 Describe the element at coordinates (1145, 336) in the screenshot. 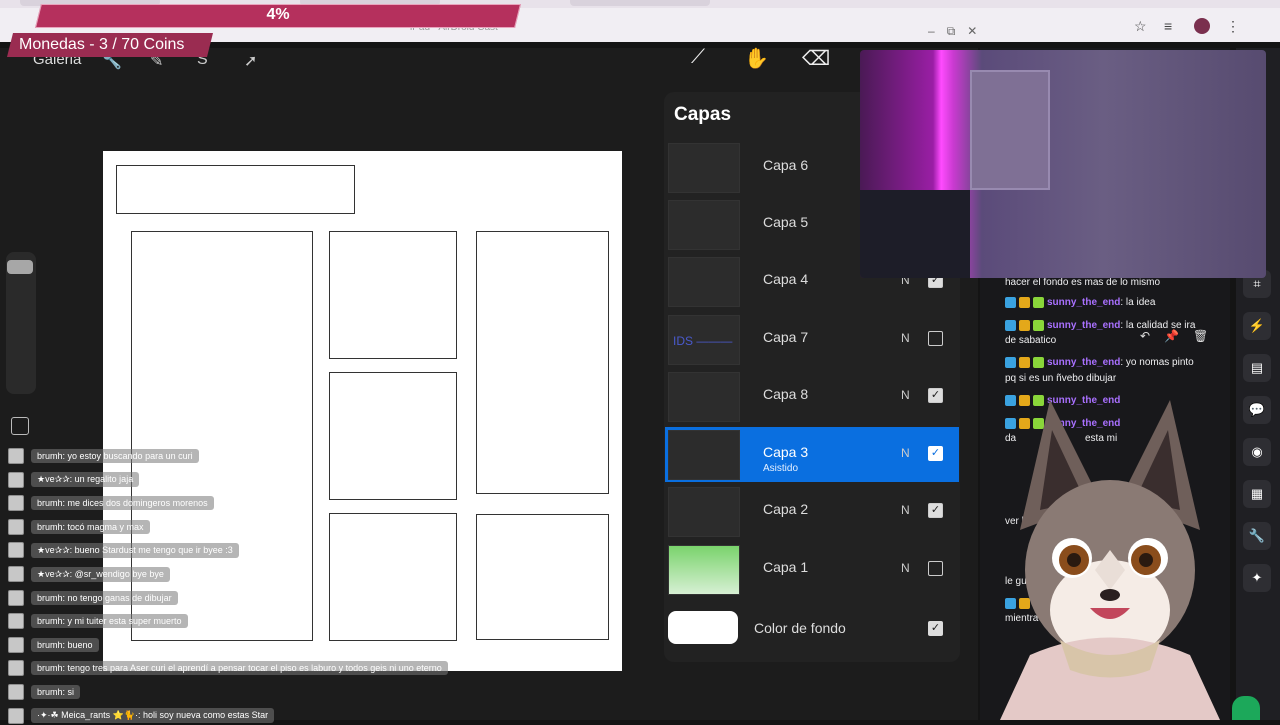

I see `reply-icon: ↶` at that location.